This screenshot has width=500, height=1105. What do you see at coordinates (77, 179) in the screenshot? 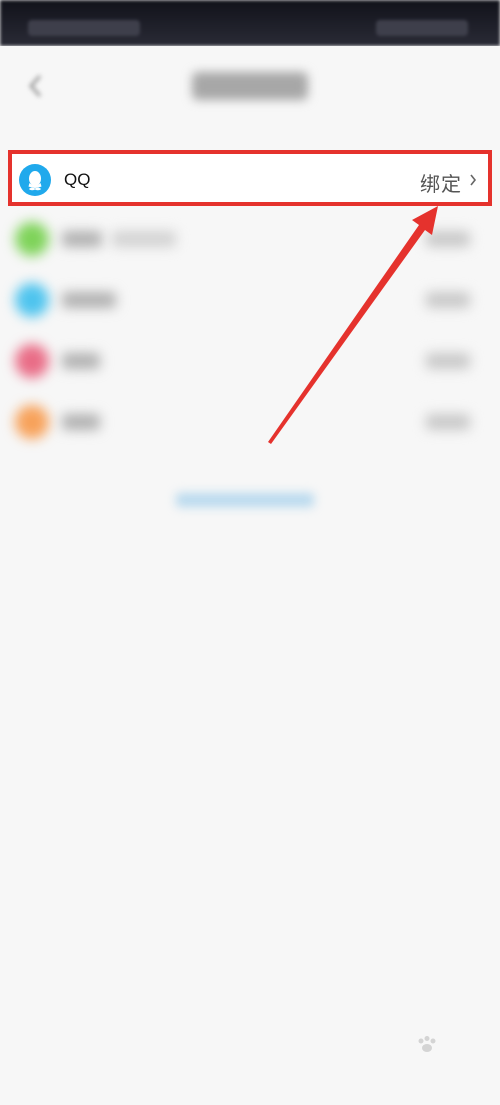
I see `account-label: QQ` at bounding box center [77, 179].